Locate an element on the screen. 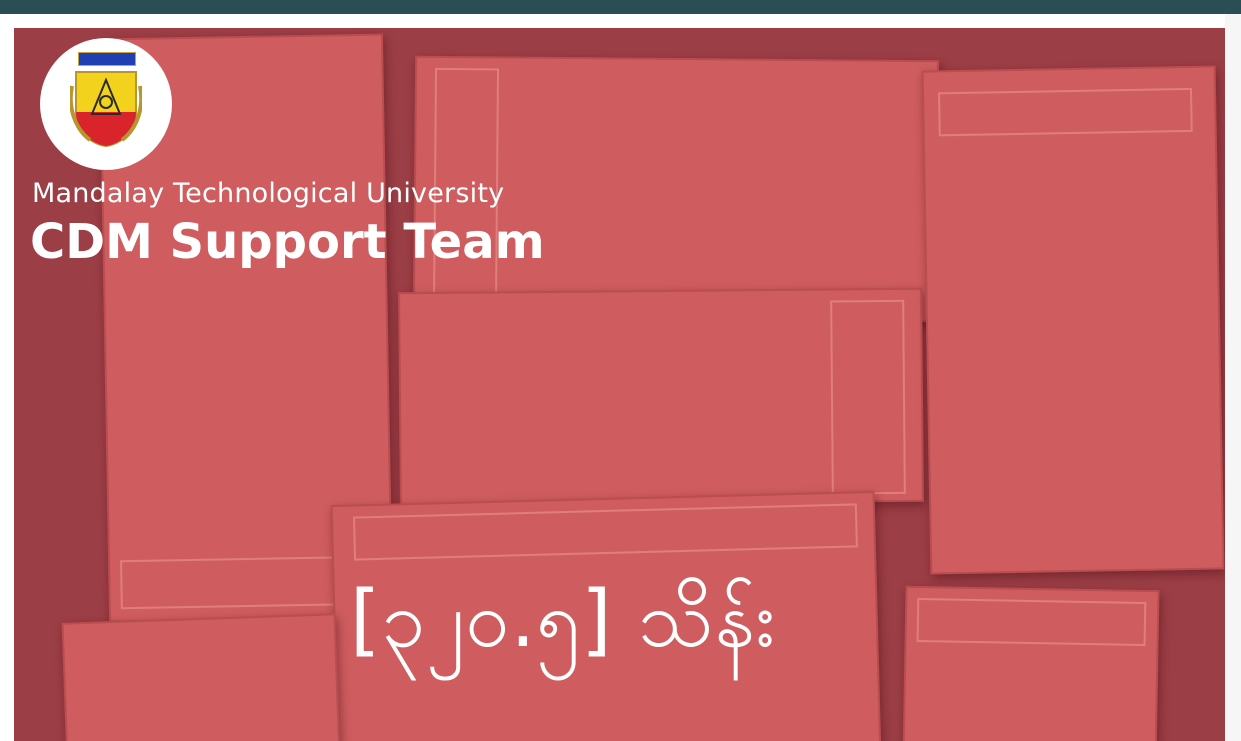  top-white-border is located at coordinates (620, 21).